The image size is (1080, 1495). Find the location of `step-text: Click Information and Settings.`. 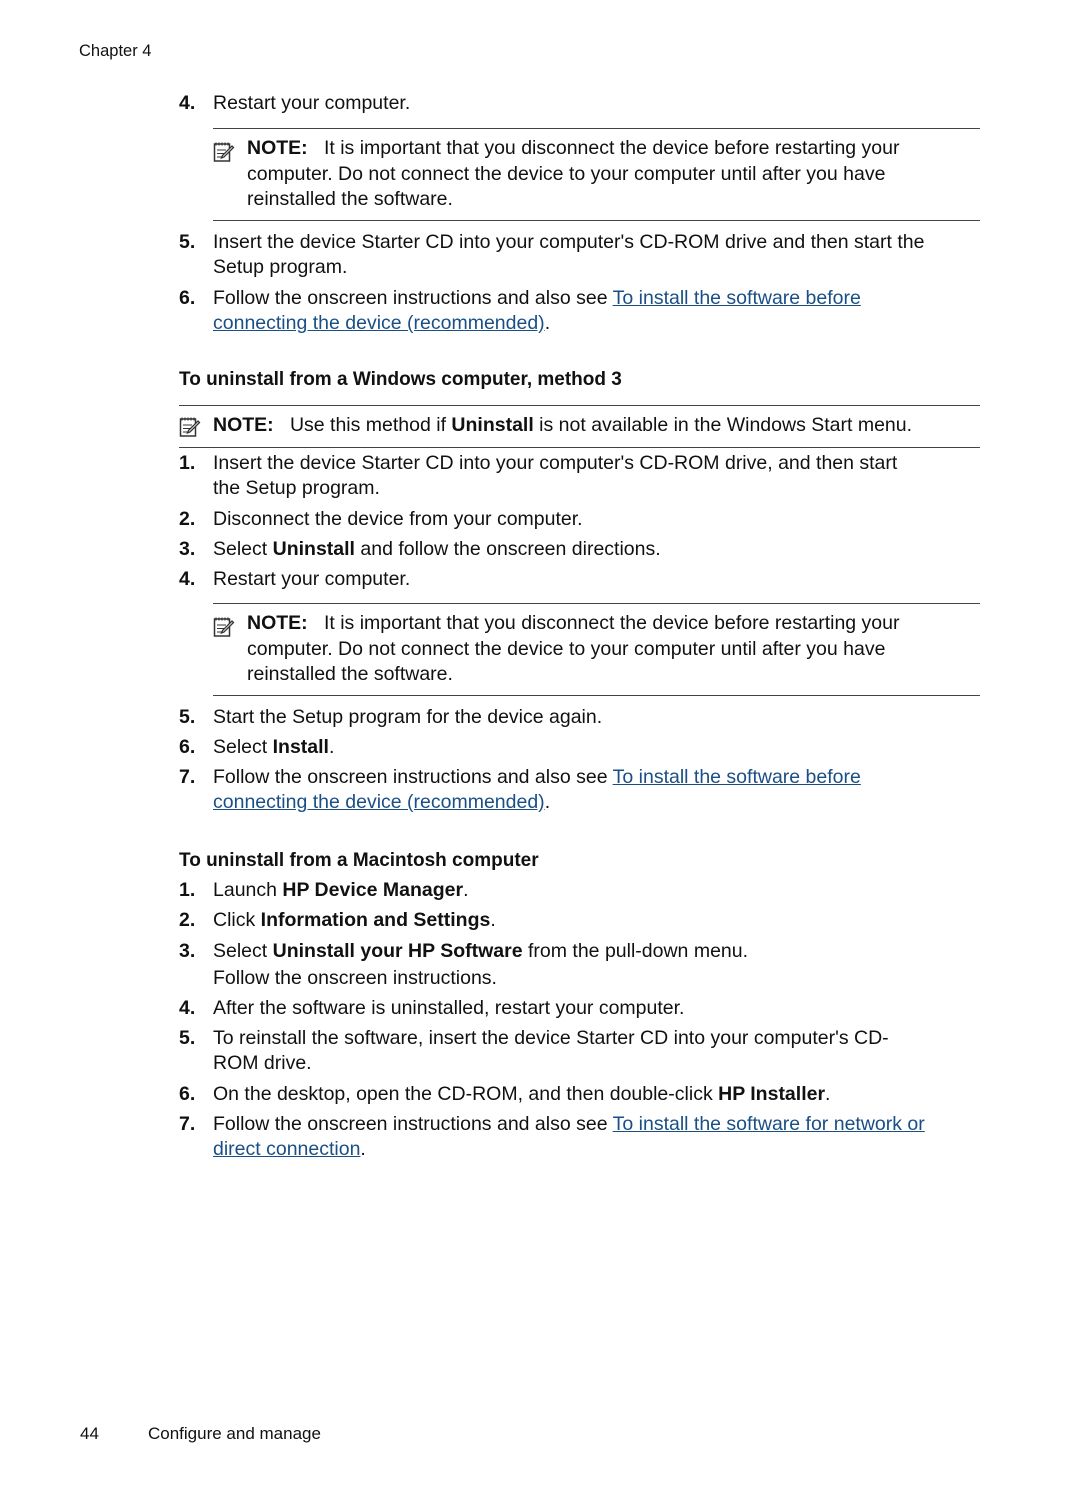

step-text: Click Information and Settings. is located at coordinates (354, 920).